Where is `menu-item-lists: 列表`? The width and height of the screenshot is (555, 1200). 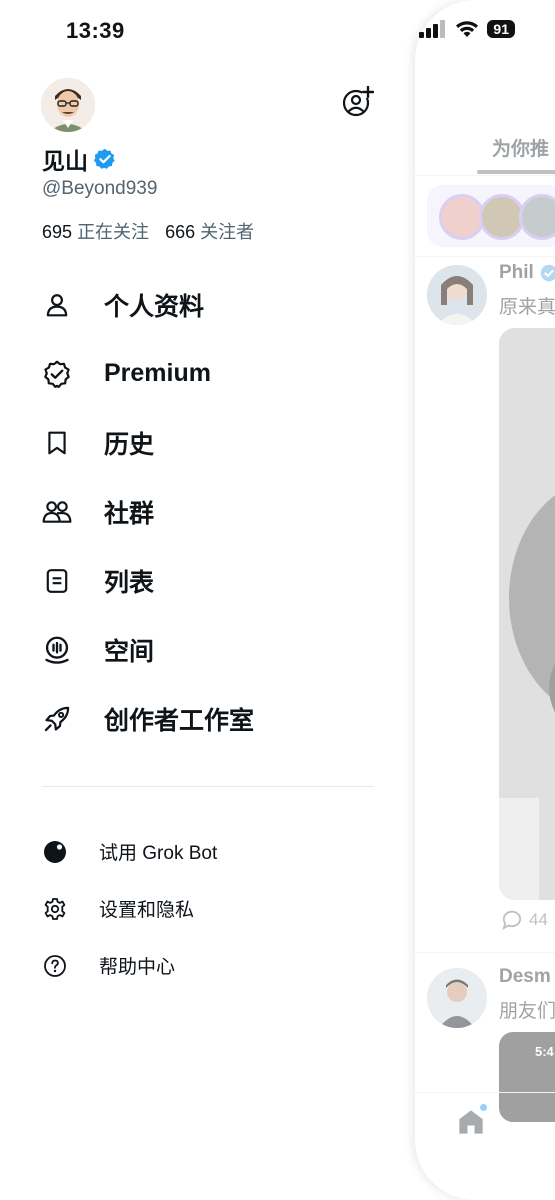
menu-item-lists: 列表 is located at coordinates (148, 580).